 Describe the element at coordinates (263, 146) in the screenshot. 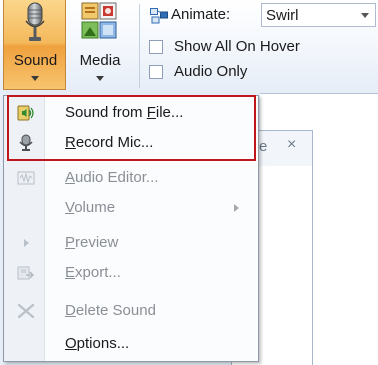

I see `background-tab-text: e` at that location.